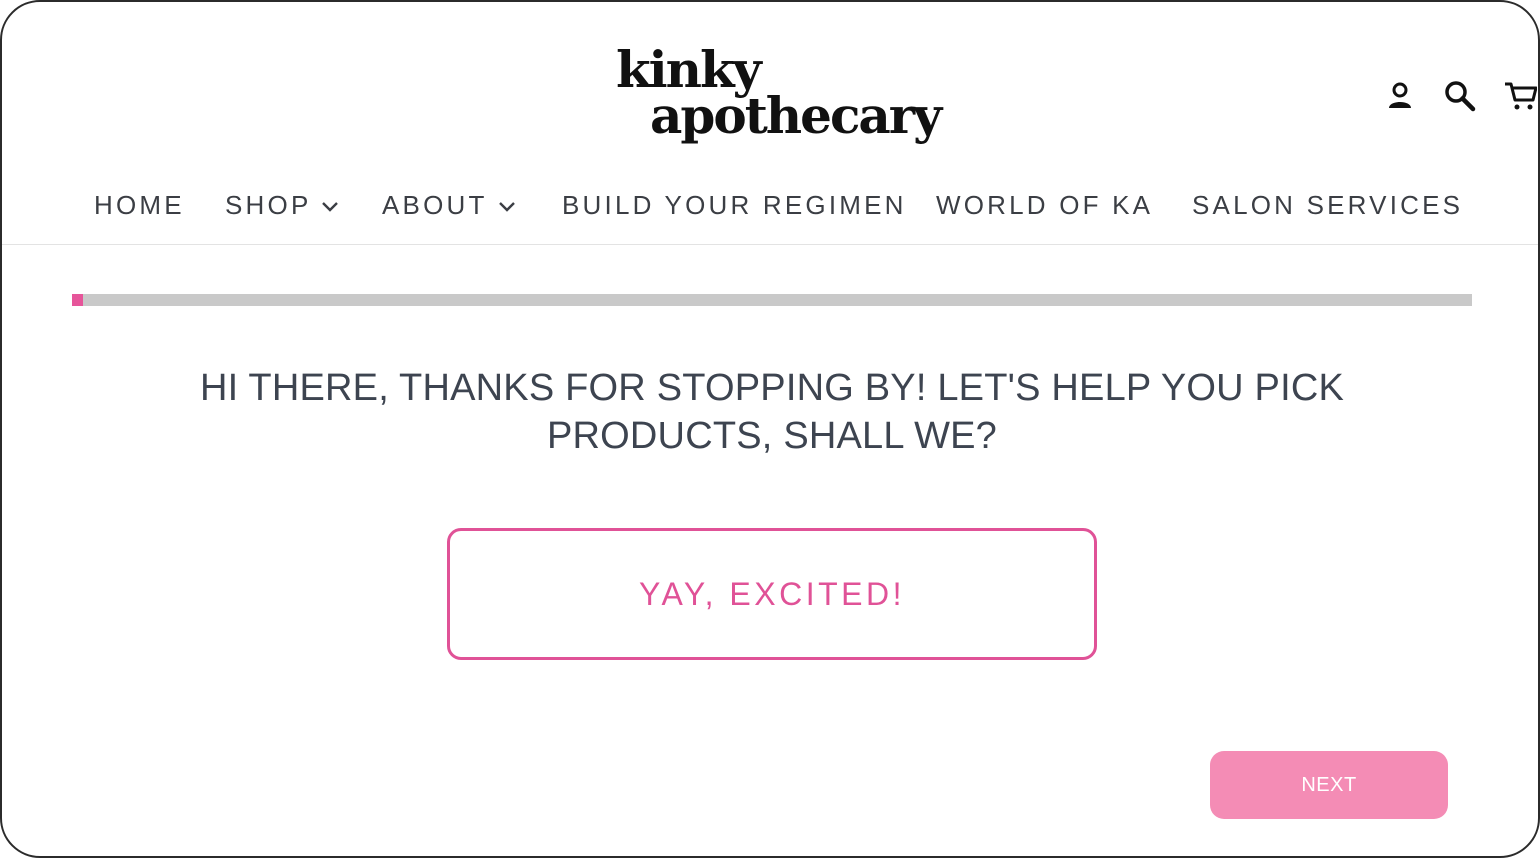  I want to click on nav-shop: SHOP, so click(282, 205).